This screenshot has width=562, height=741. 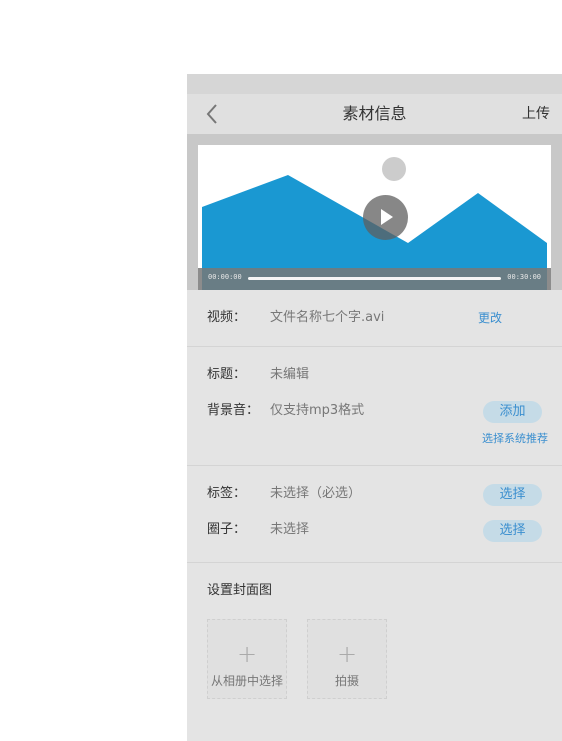 What do you see at coordinates (512, 412) in the screenshot?
I see `add-bgm-button: 添加` at bounding box center [512, 412].